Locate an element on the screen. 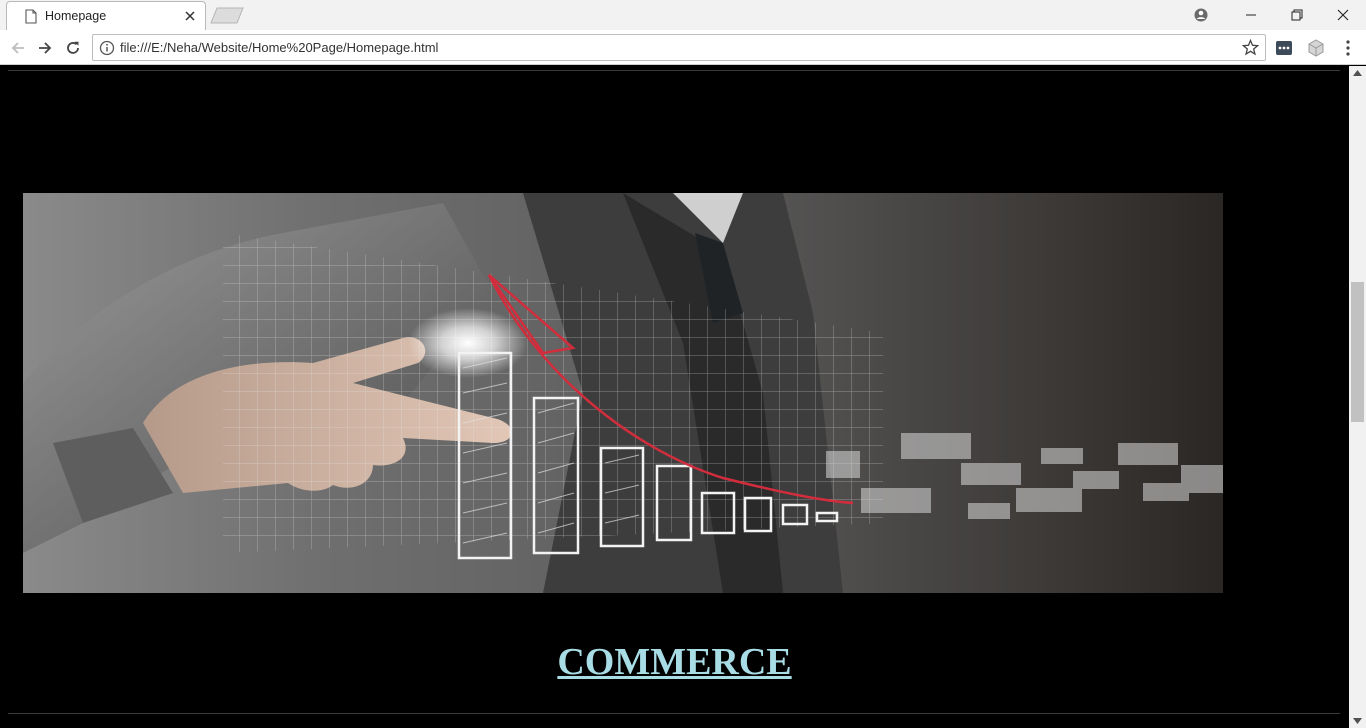 Image resolution: width=1366 pixels, height=728 pixels. extension-cube-icon is located at coordinates (1316, 48).